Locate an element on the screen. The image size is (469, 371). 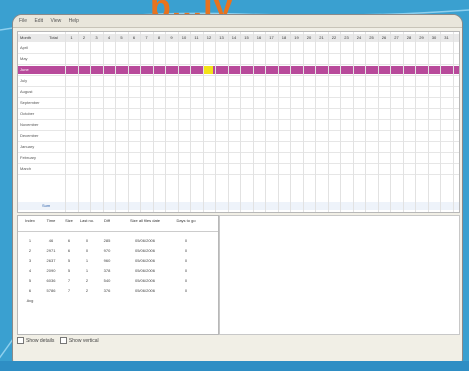
day-column-header: 13 is located at coordinates (221, 37).